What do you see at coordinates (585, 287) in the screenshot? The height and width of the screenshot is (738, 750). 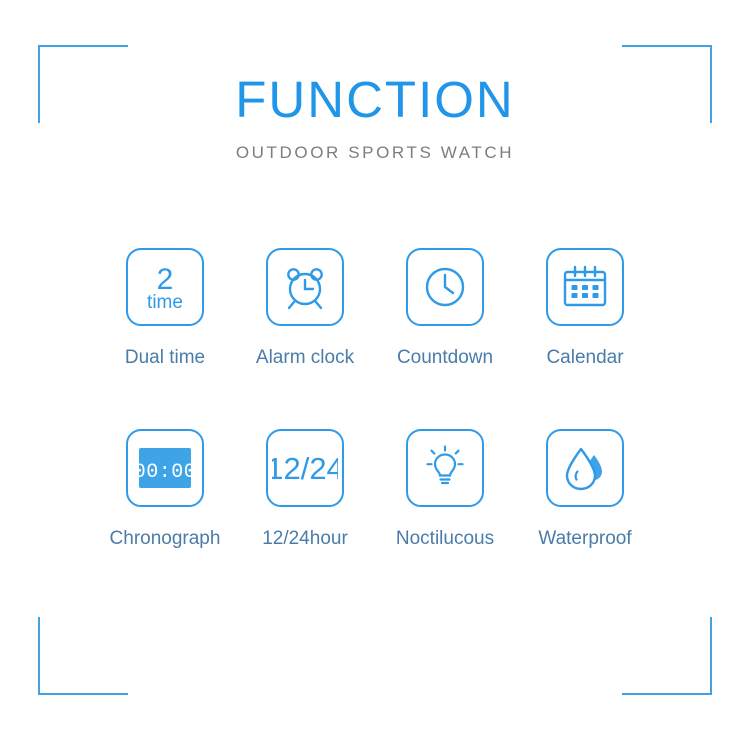 I see `calendar-icon` at bounding box center [585, 287].